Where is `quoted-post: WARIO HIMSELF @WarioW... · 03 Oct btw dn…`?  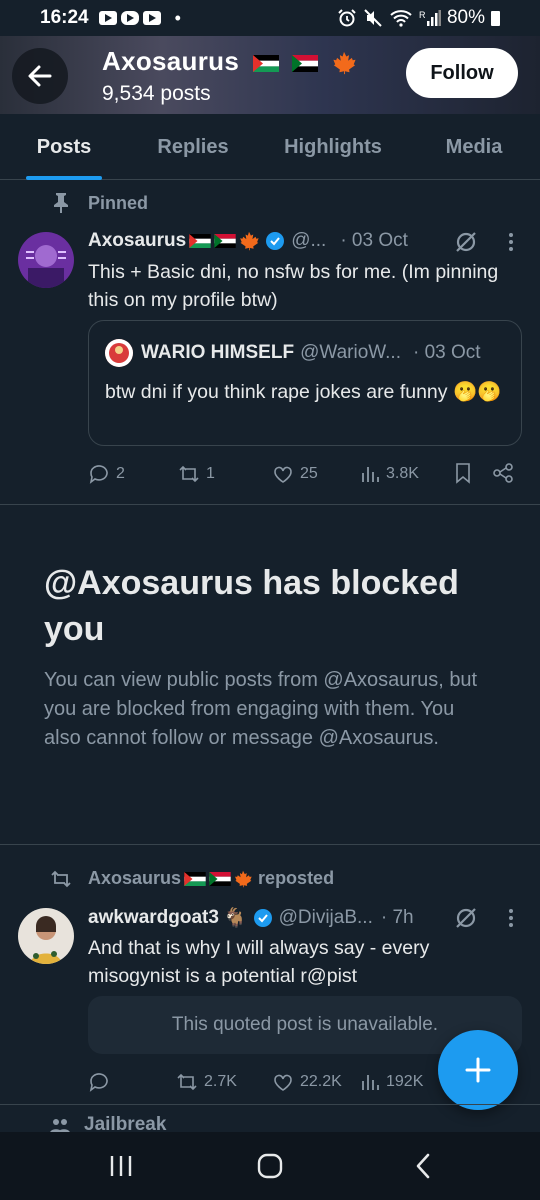 quoted-post: WARIO HIMSELF @WarioW... · 03 Oct btw dn… is located at coordinates (305, 383).